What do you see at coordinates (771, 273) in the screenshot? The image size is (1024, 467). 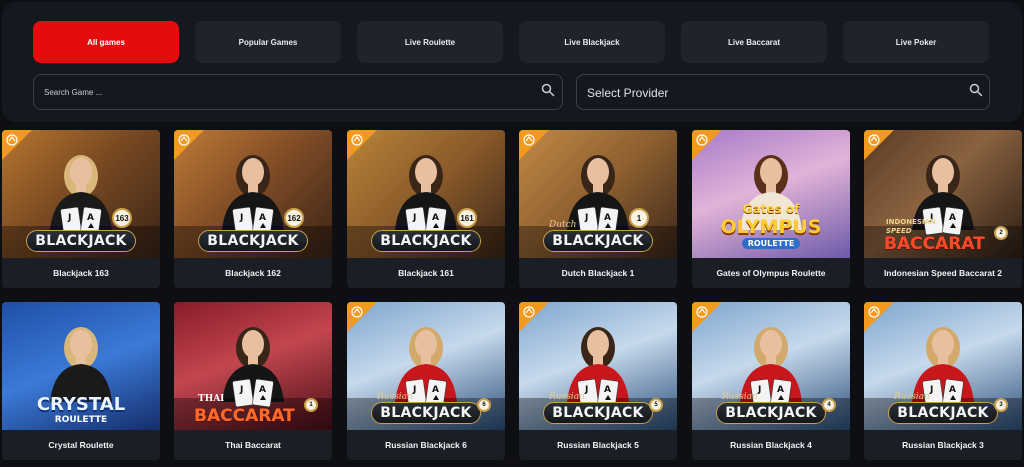 I see `game-card-title: Gates of Olympus Roulette` at bounding box center [771, 273].